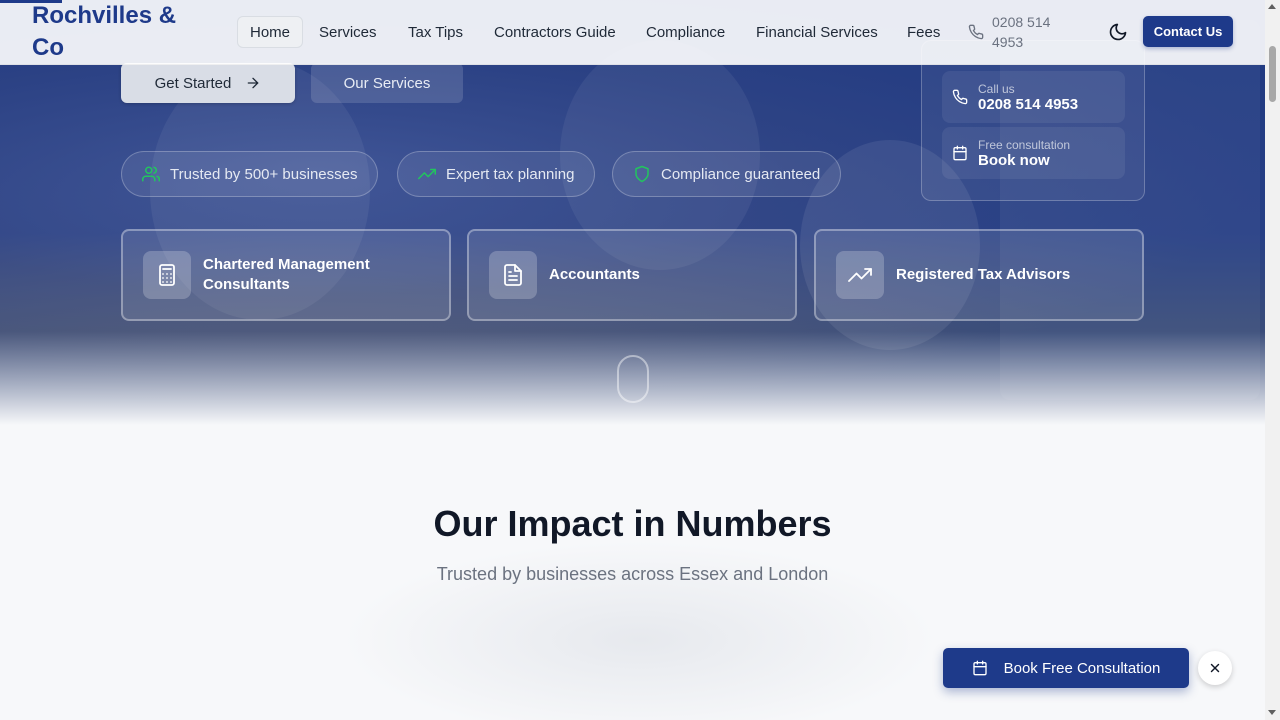  What do you see at coordinates (1028, 104) in the screenshot?
I see `call-us-number: 0208 514 4953` at bounding box center [1028, 104].